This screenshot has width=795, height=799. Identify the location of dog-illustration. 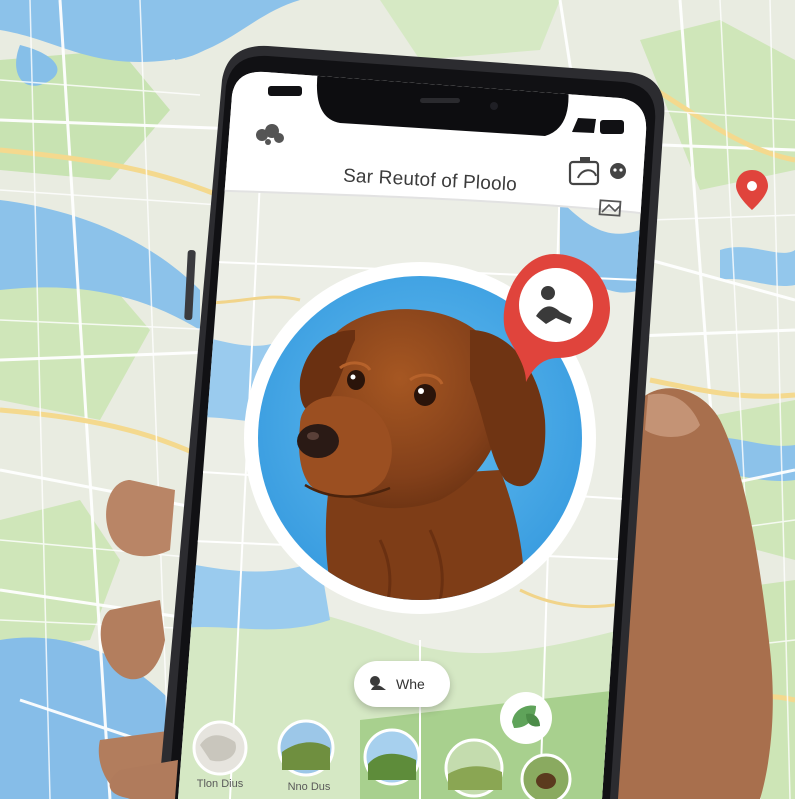
(421, 454).